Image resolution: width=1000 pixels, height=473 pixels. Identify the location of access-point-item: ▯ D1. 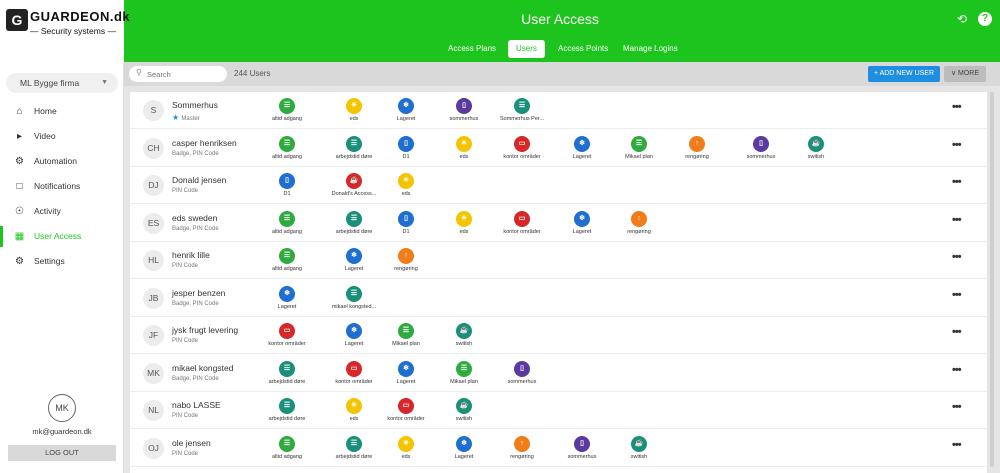
(287, 188).